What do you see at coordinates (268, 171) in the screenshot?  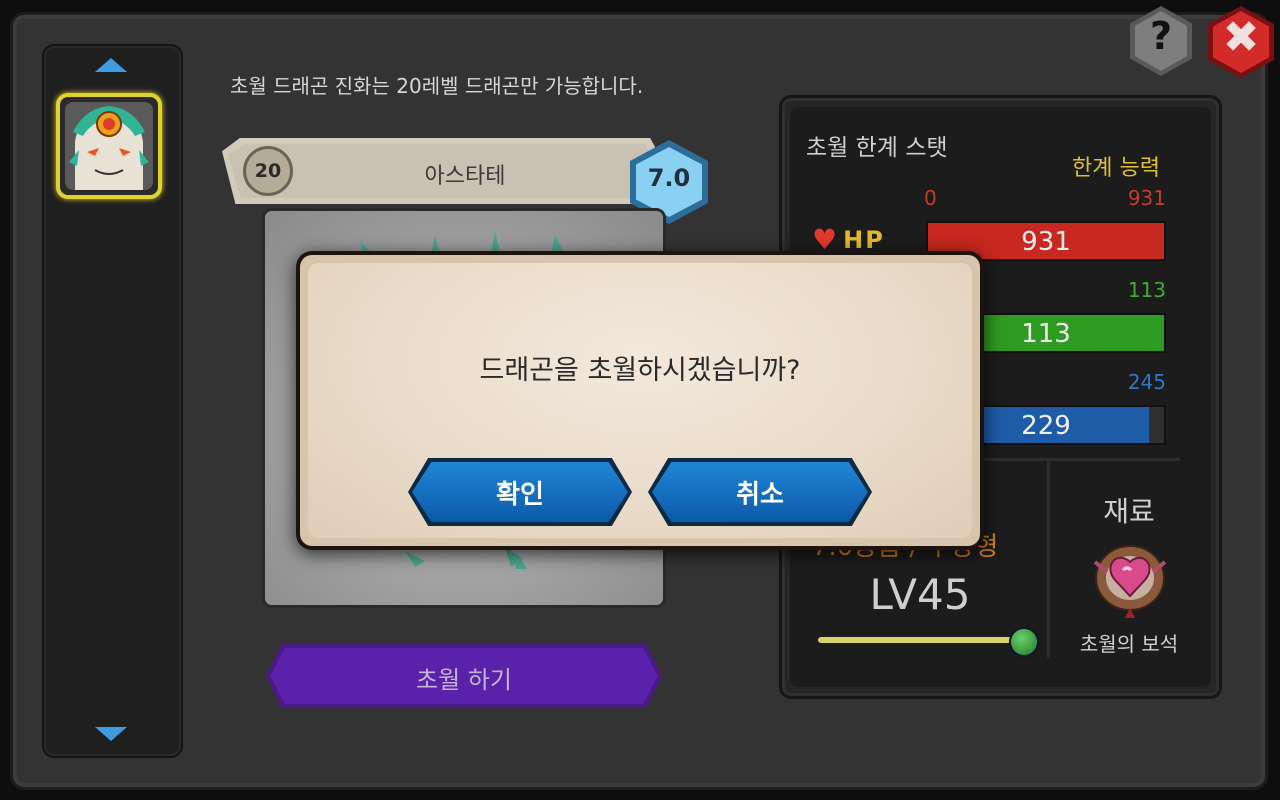 I see `dragon-level-badge: 20` at bounding box center [268, 171].